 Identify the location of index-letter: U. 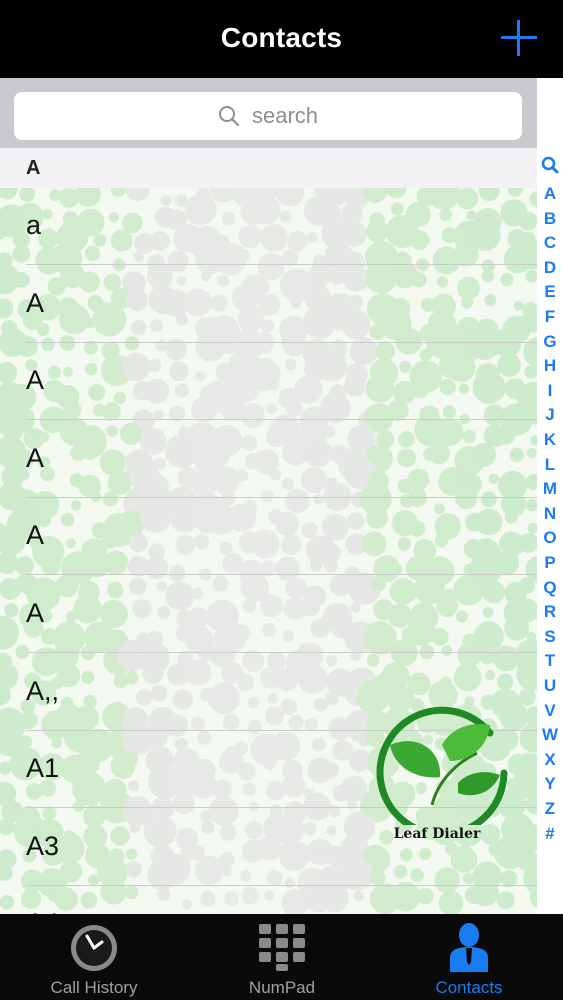
(550, 686).